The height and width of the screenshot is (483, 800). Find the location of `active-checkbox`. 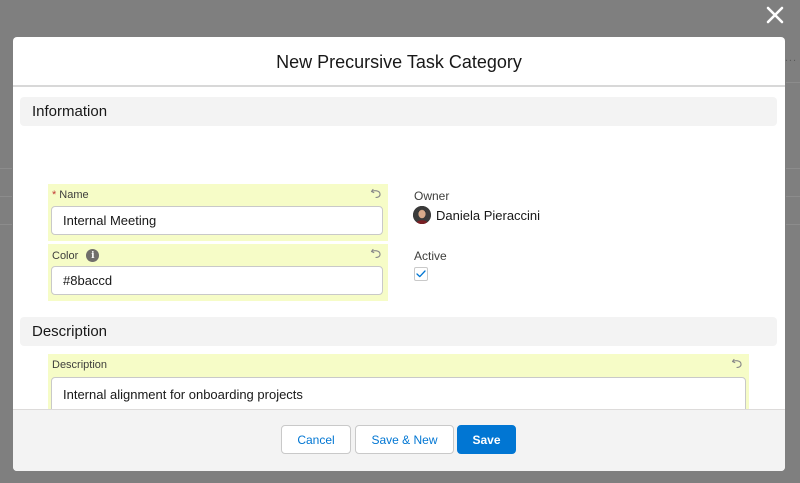

active-checkbox is located at coordinates (421, 274).